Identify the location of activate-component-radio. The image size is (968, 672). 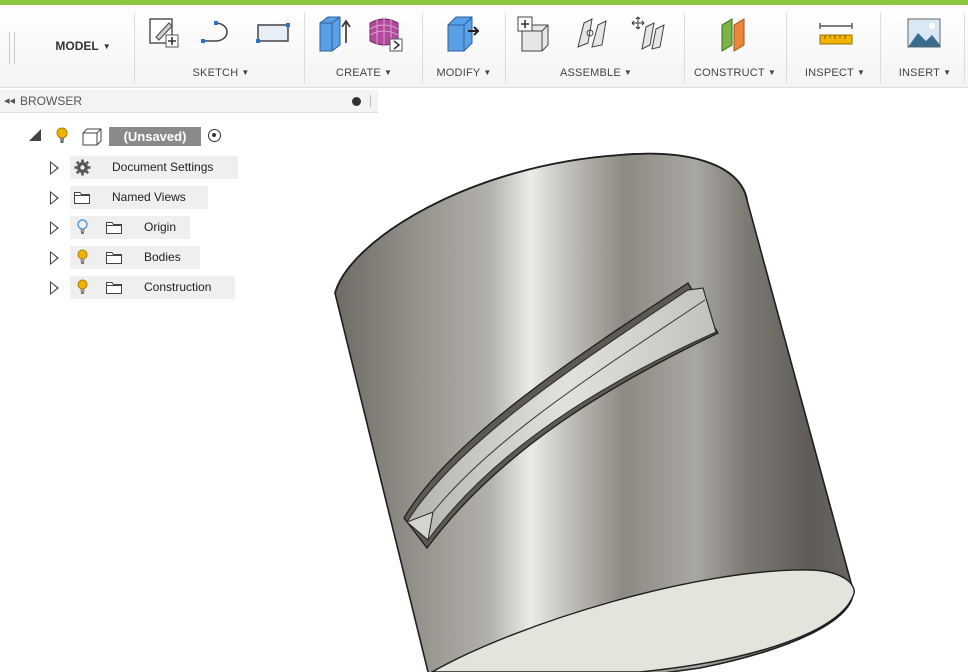
(214, 135).